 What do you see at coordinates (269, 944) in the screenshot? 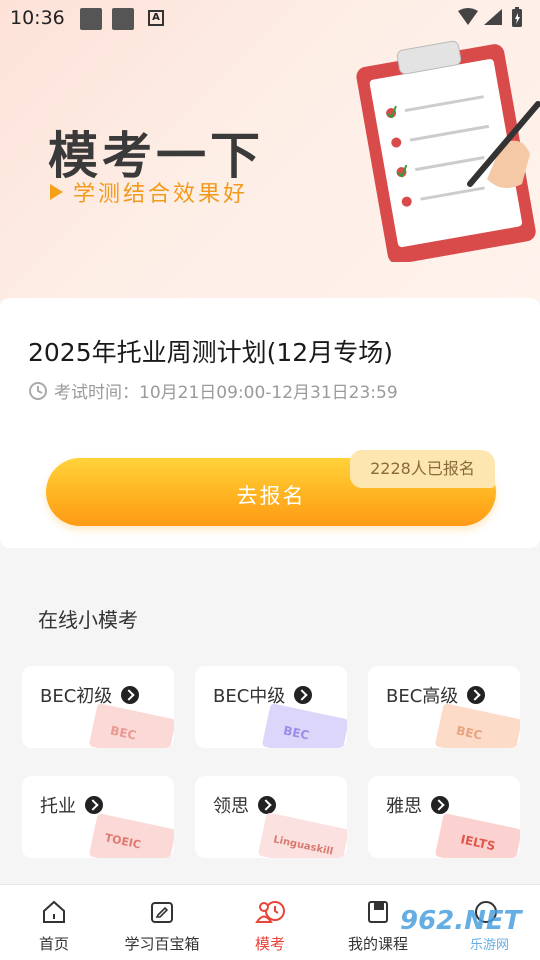
I see `tab-label: 模考` at bounding box center [269, 944].